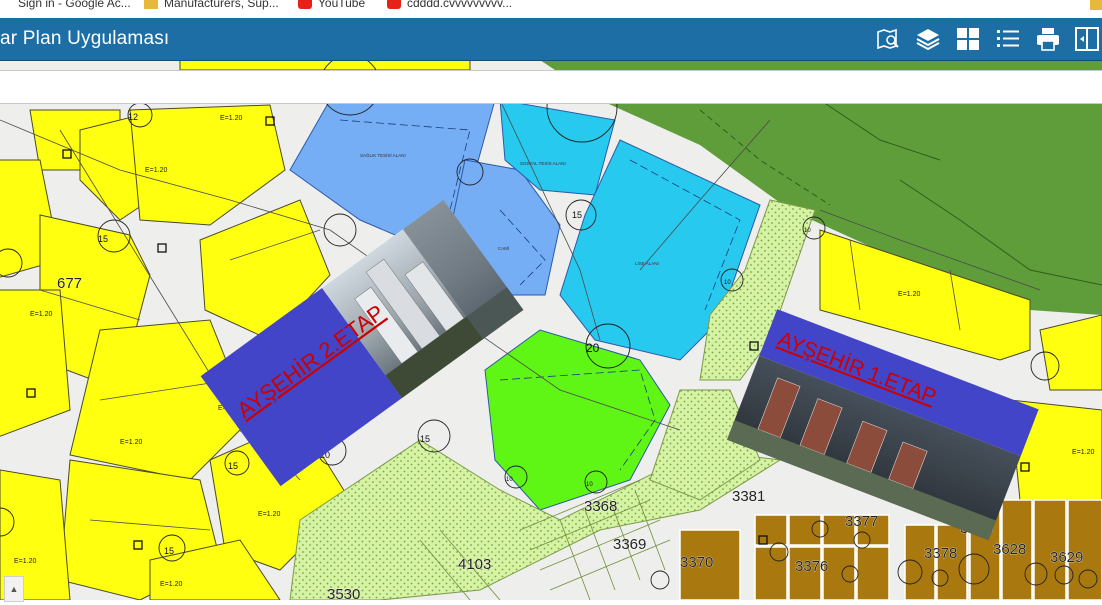  What do you see at coordinates (551, 39) in the screenshot?
I see `app-header: ar Plan Uygulaması` at bounding box center [551, 39].